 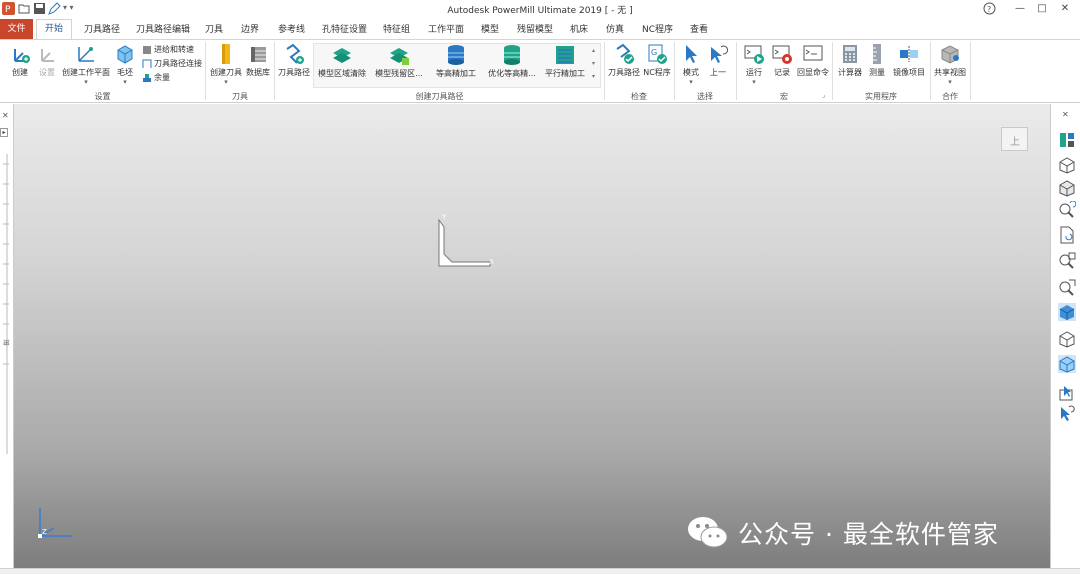 What do you see at coordinates (782, 60) in the screenshot?
I see `record-macro-button: 记录` at bounding box center [782, 60].